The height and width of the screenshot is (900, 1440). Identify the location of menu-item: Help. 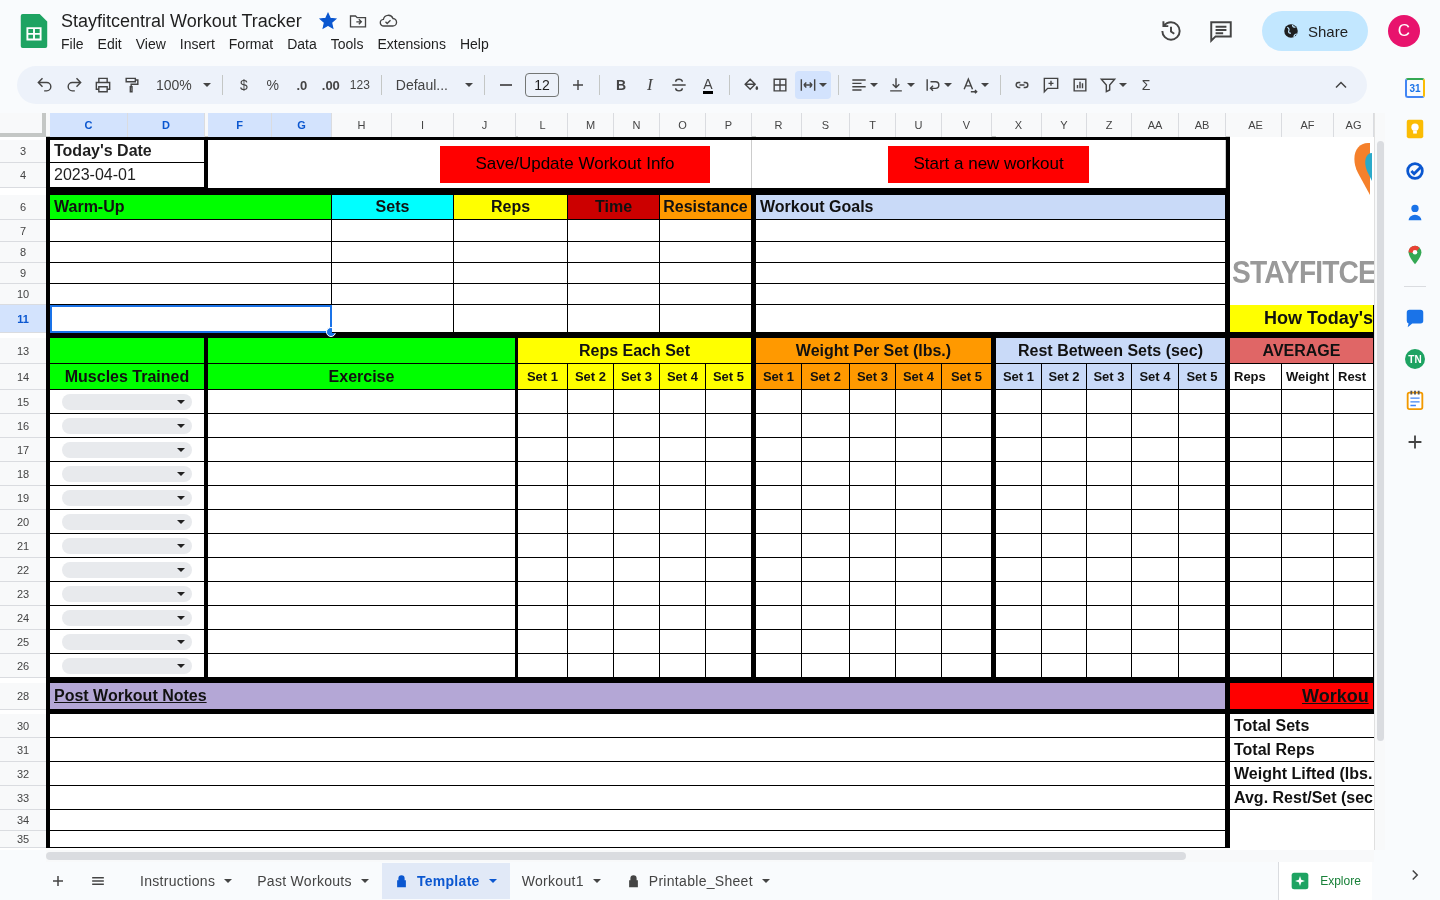
(474, 43).